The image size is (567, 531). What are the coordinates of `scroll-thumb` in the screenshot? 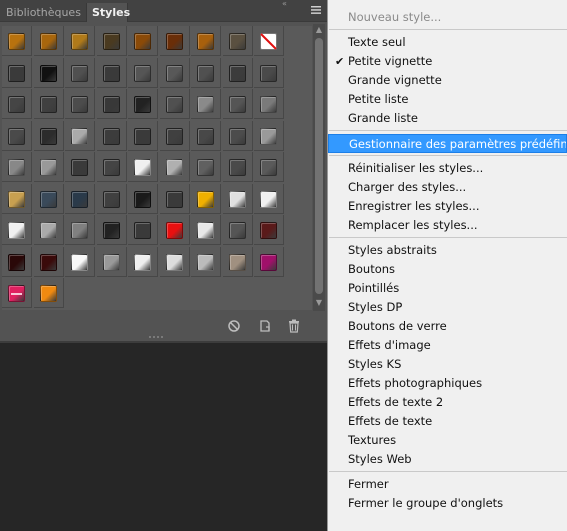 It's located at (319, 166).